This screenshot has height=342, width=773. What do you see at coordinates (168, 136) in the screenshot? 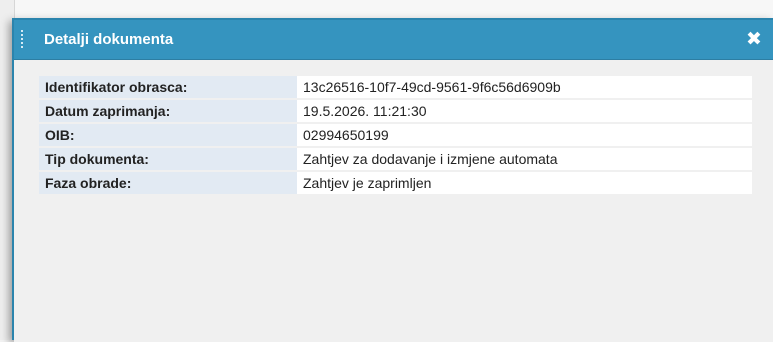
I see `field-label: OIB:` at bounding box center [168, 136].